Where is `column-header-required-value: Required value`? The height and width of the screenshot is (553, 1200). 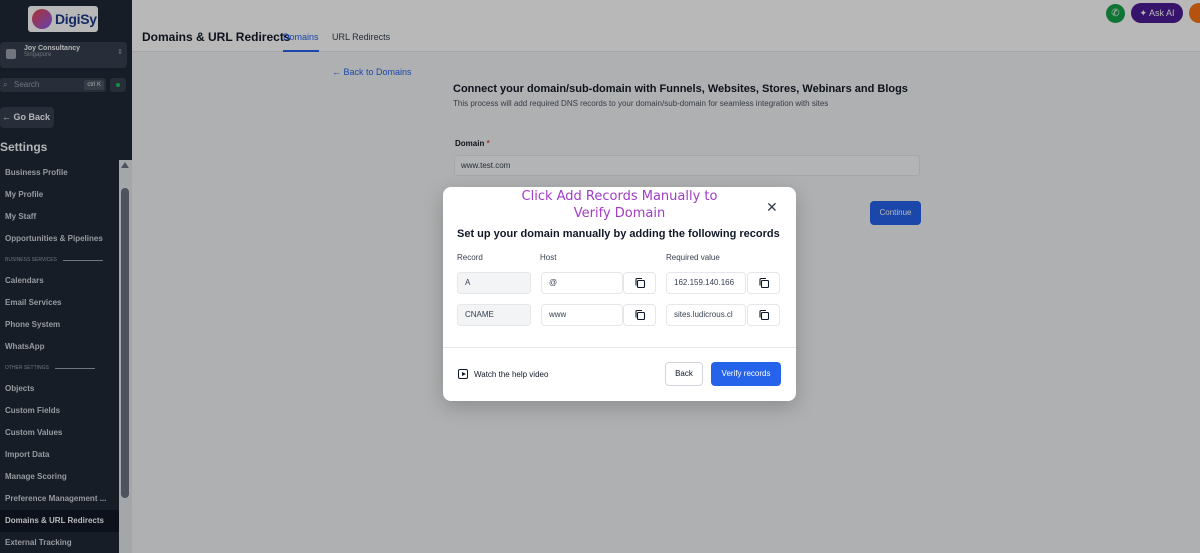 column-header-required-value: Required value is located at coordinates (693, 257).